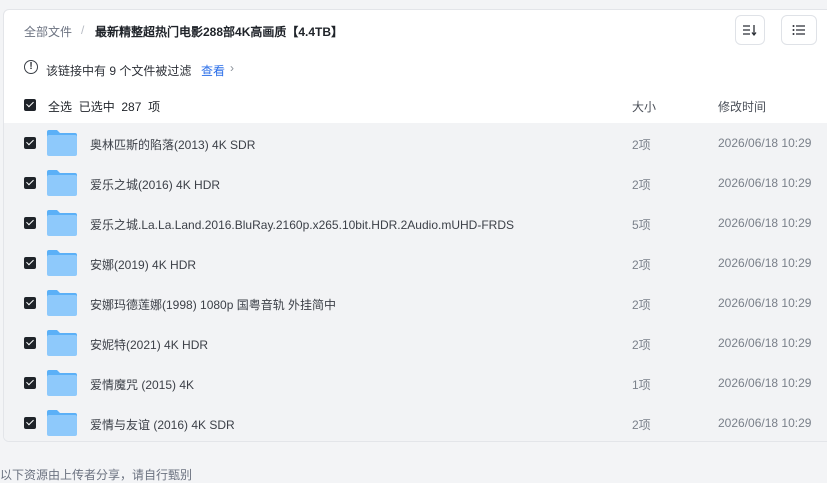 The image size is (827, 483). I want to click on select-all-checkbox, so click(30, 105).